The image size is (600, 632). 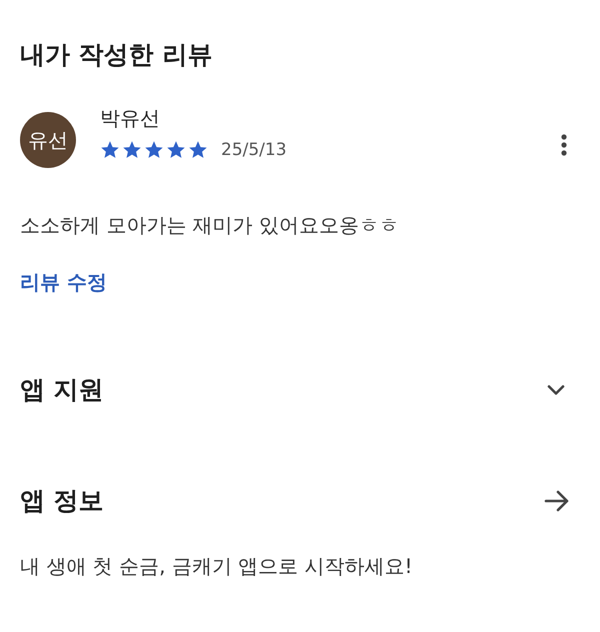 What do you see at coordinates (116, 55) in the screenshot?
I see `section-title: 내가 작성한 리뷰` at bounding box center [116, 55].